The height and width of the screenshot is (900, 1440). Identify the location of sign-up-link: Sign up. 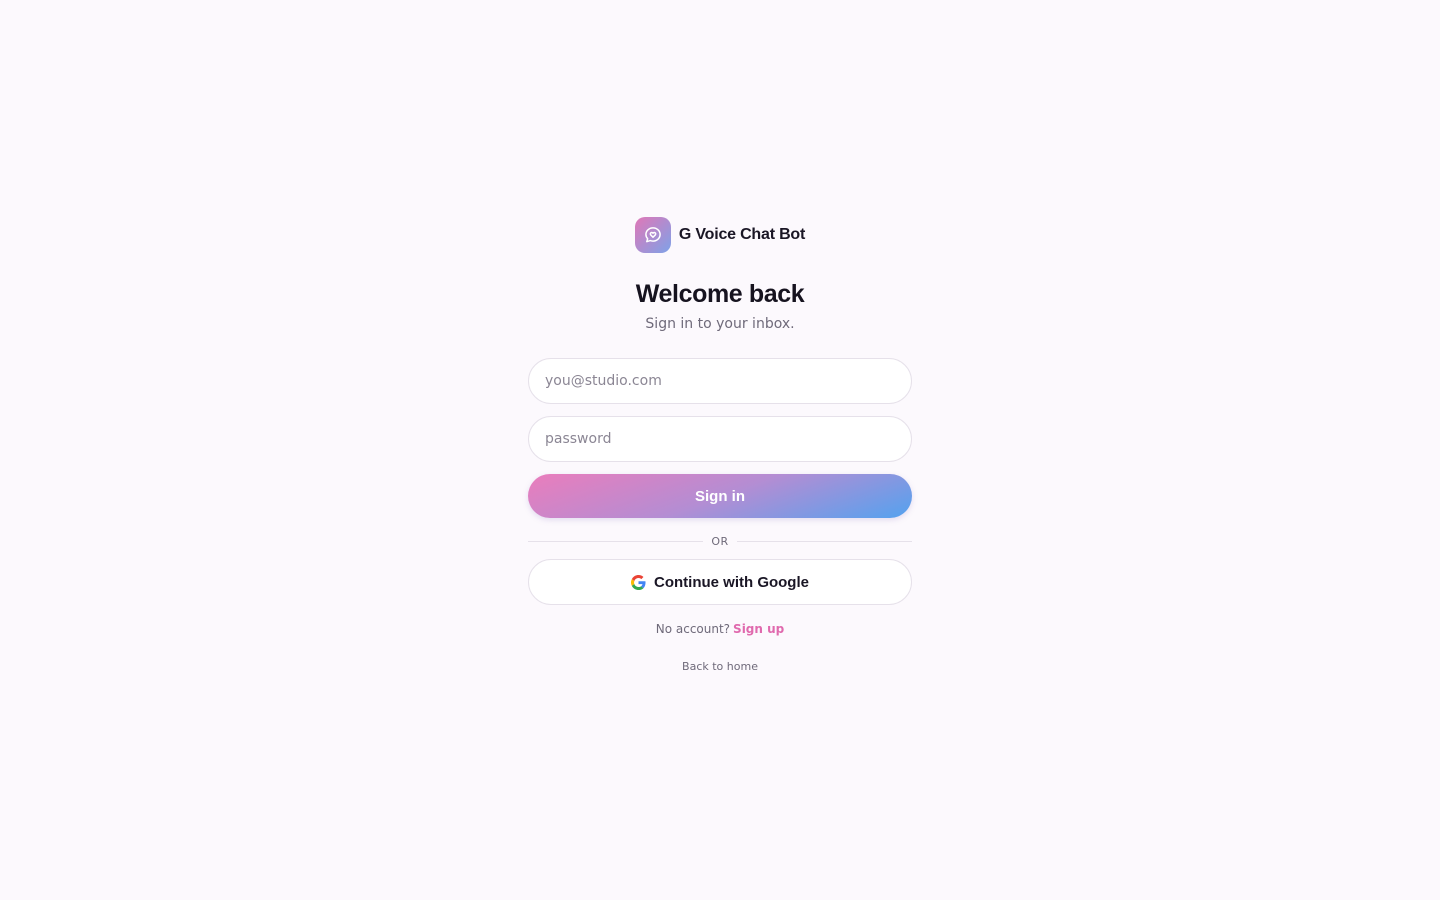
(758, 629).